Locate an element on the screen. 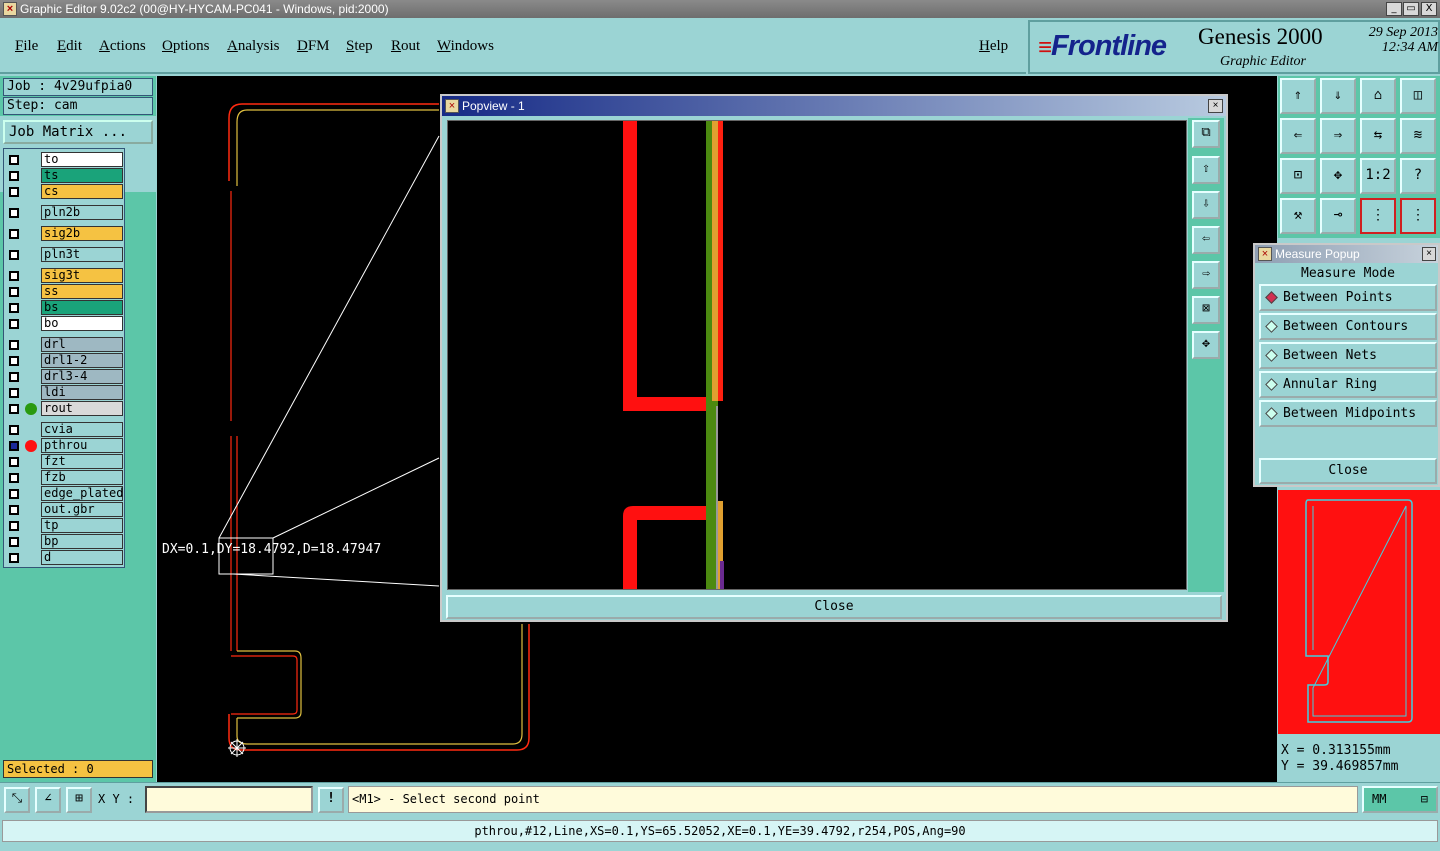 The height and width of the screenshot is (851, 1440). layer-name: edge_plated is located at coordinates (82, 493).